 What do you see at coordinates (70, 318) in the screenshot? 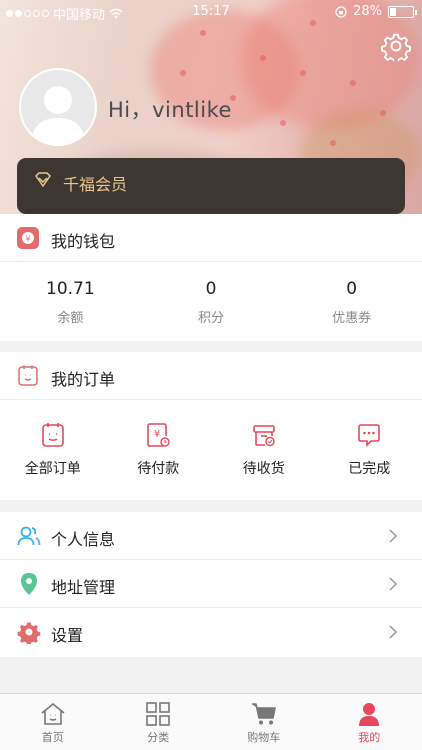
I see `balance-label: 余额` at bounding box center [70, 318].